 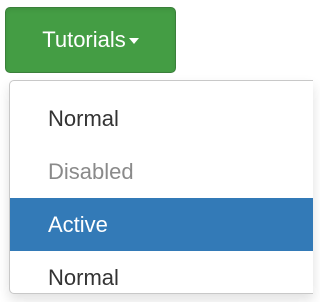 I want to click on caret-down-icon, so click(x=133, y=41).